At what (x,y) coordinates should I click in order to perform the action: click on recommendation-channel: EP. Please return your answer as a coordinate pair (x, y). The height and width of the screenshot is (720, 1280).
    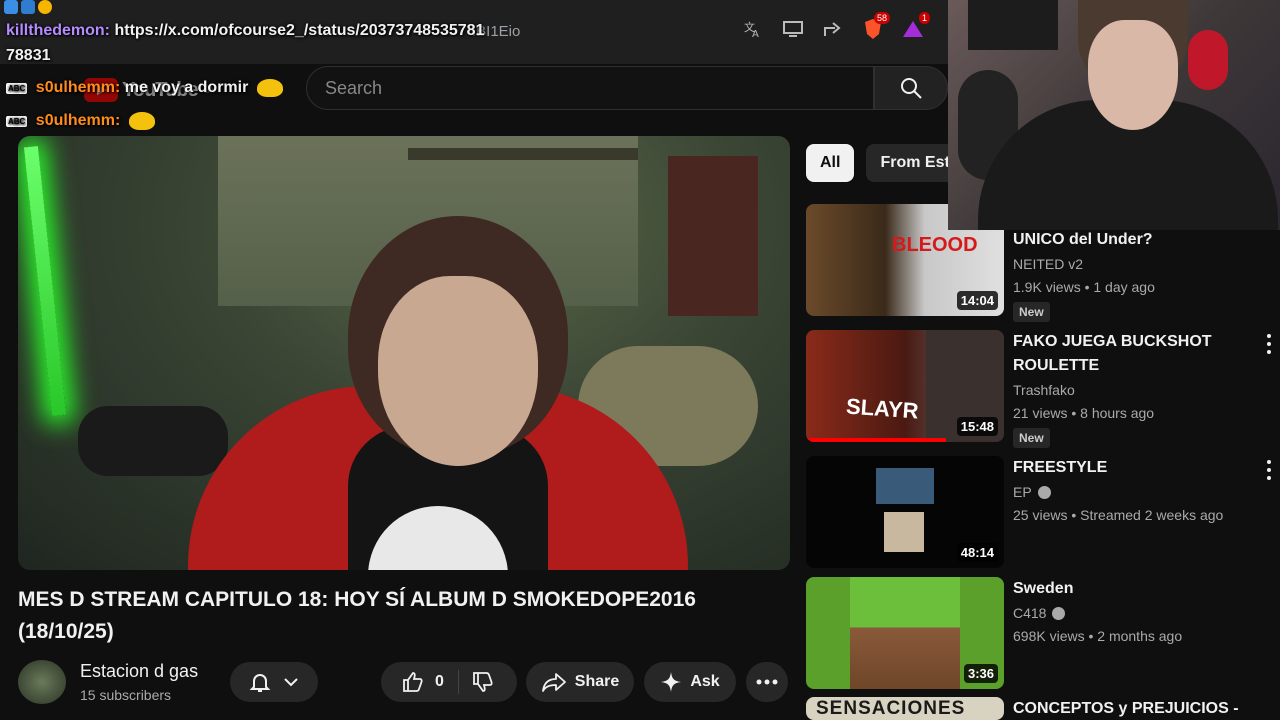
    Looking at the image, I should click on (1032, 492).